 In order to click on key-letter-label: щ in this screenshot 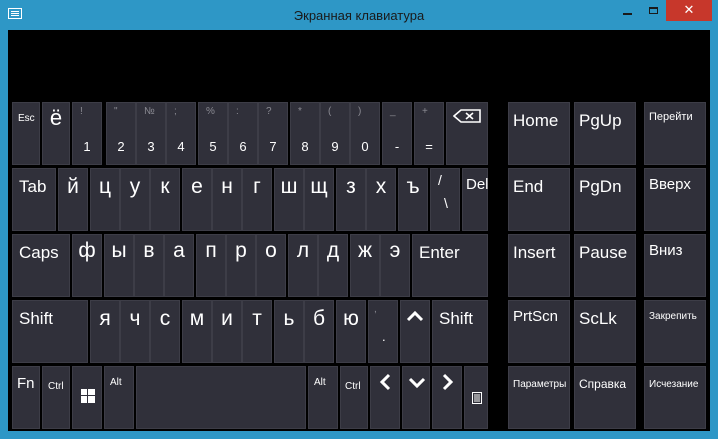, I will do `click(319, 186)`.